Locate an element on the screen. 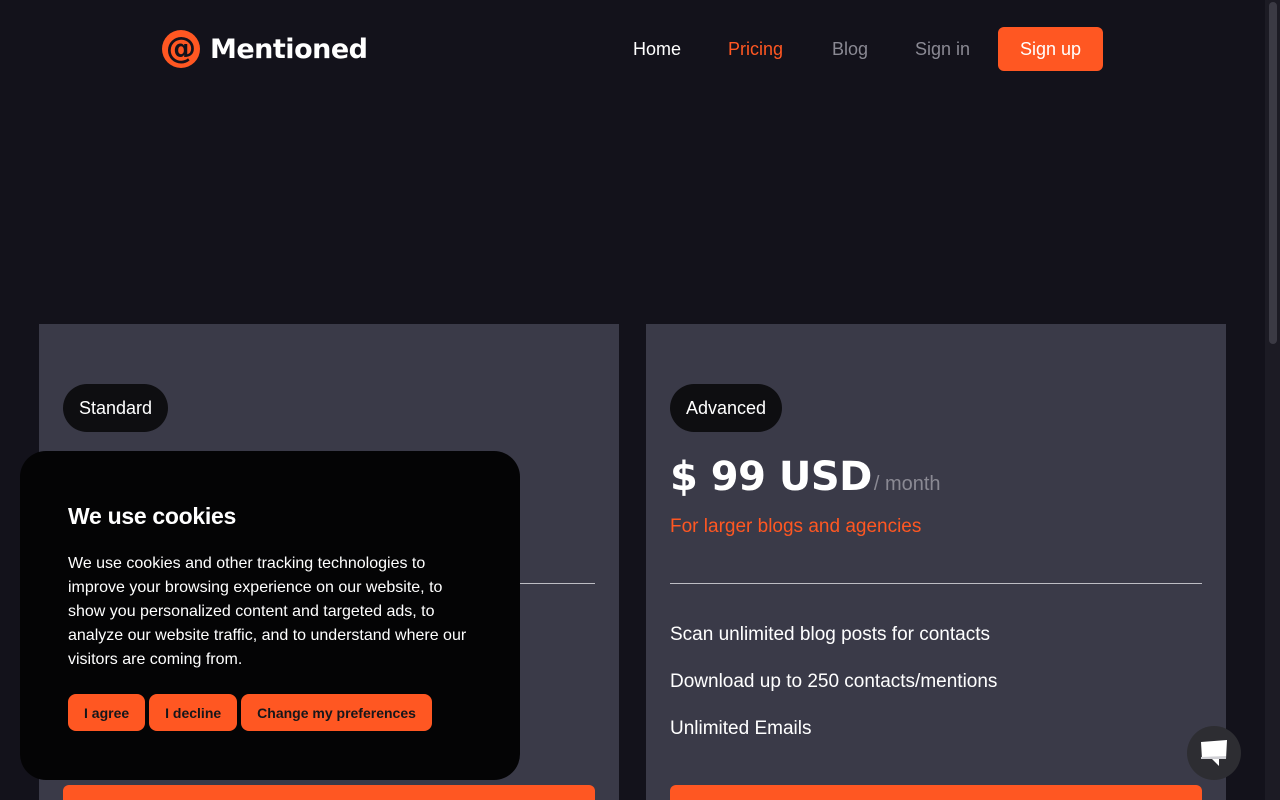  sign-up-button: Sign up is located at coordinates (1050, 49).